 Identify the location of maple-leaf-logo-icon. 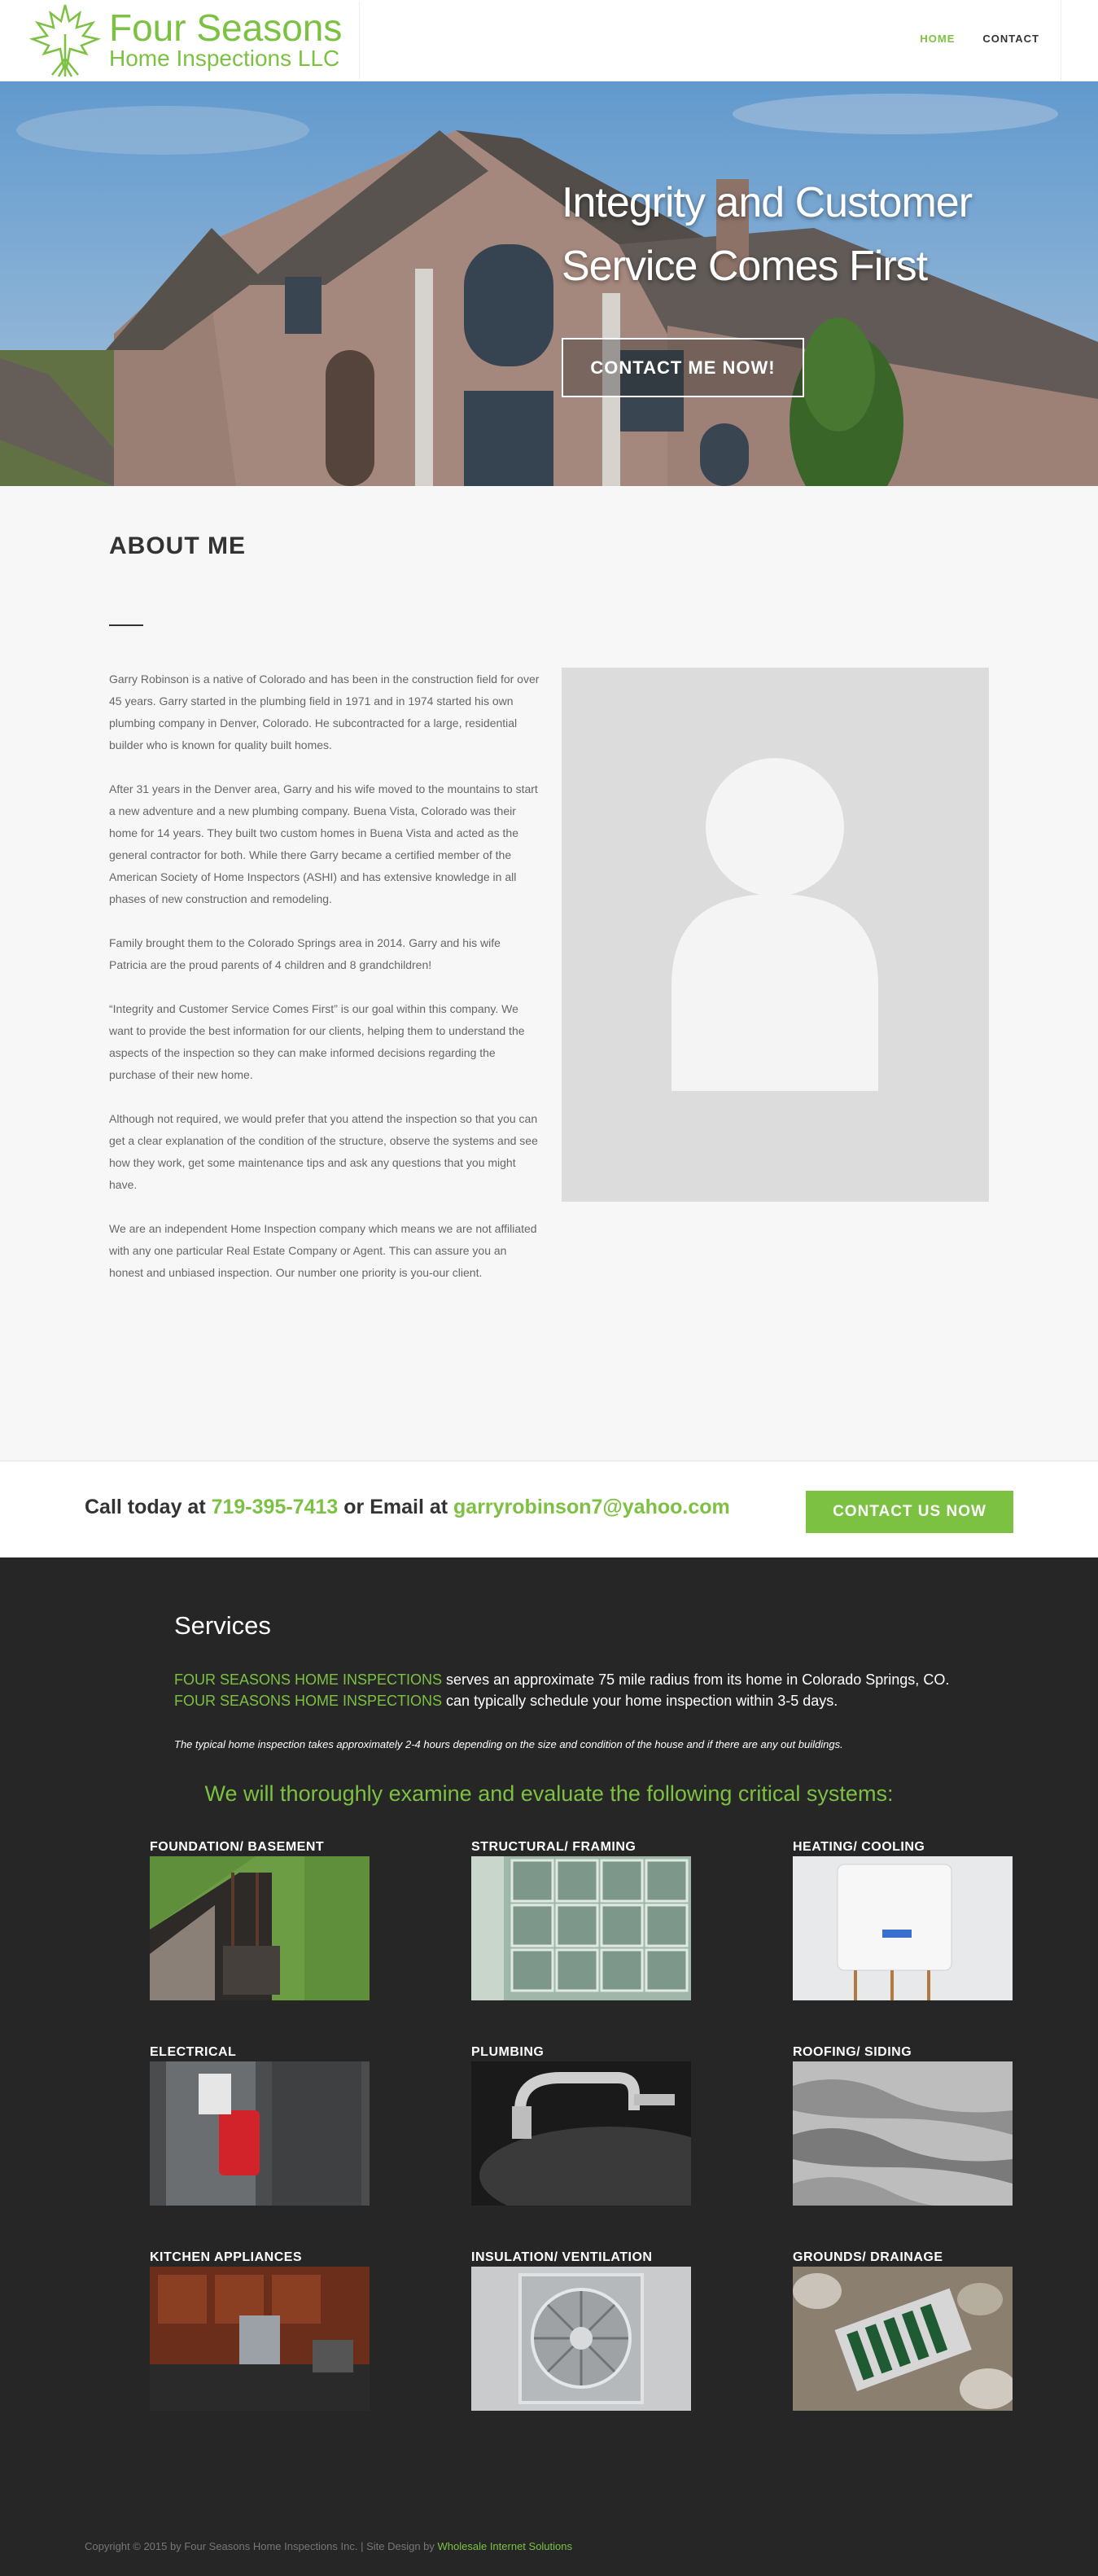
(65, 40).